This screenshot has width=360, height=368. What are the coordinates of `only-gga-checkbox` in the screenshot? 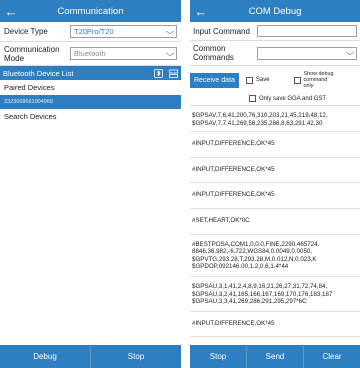 It's located at (252, 98).